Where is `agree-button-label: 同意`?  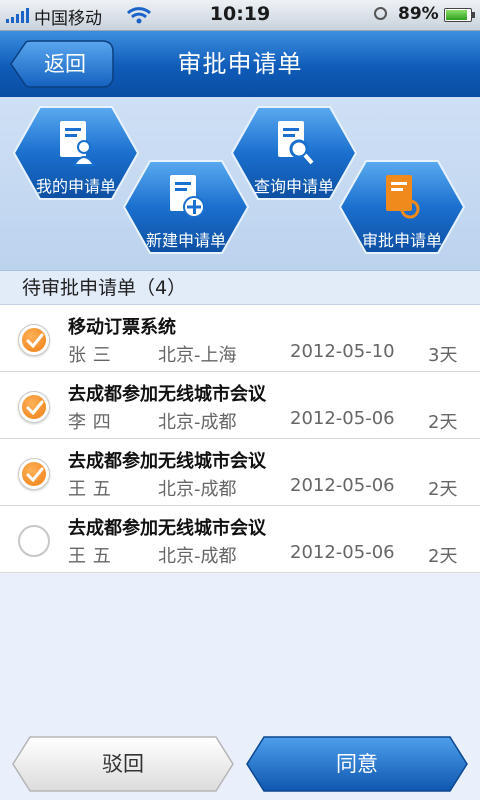 agree-button-label: 同意 is located at coordinates (357, 764).